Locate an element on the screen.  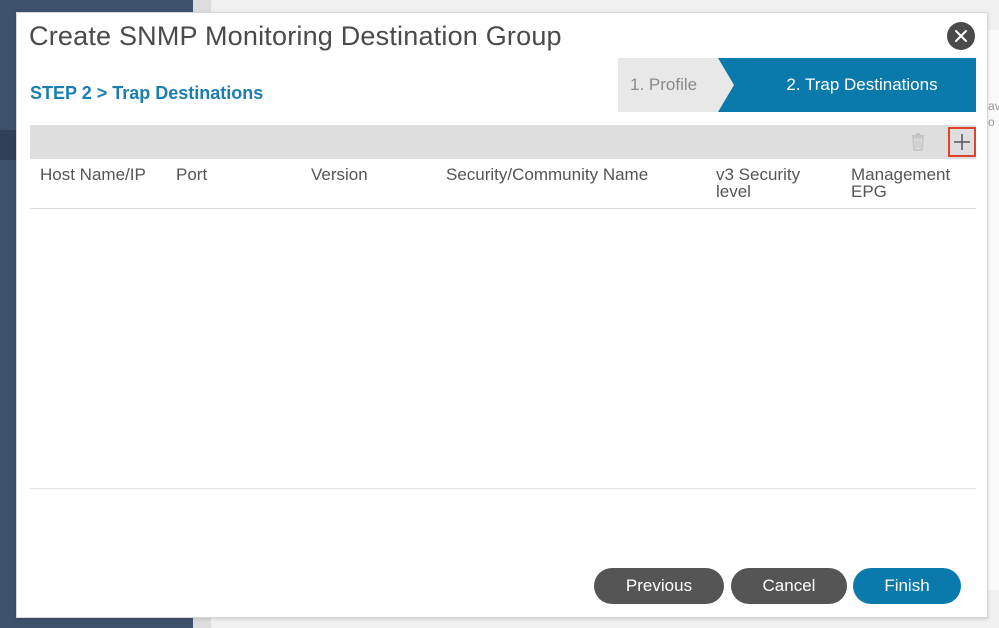
wizard-steps: 1. Profile 2. Trap Destinations is located at coordinates (797, 85).